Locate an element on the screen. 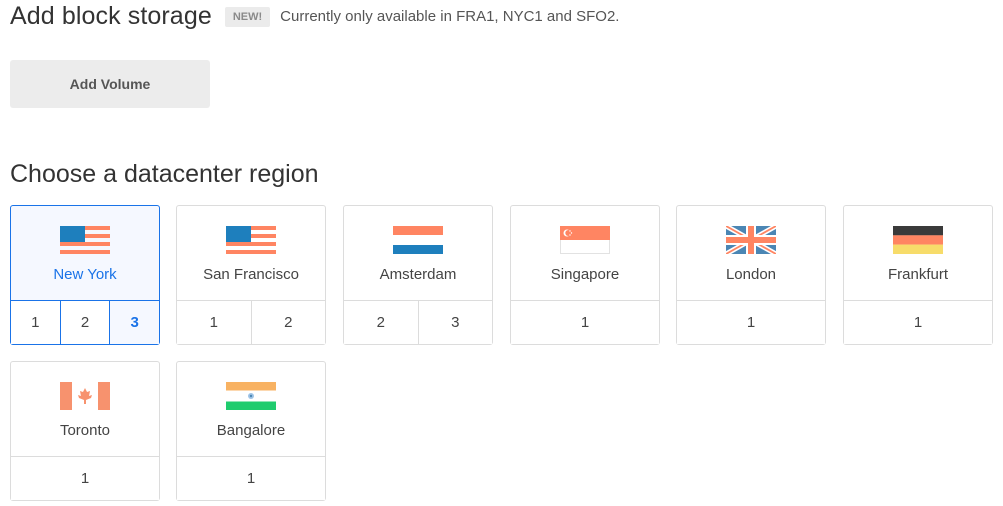 This screenshot has height=506, width=1003. uk-flag-icon is located at coordinates (751, 240).